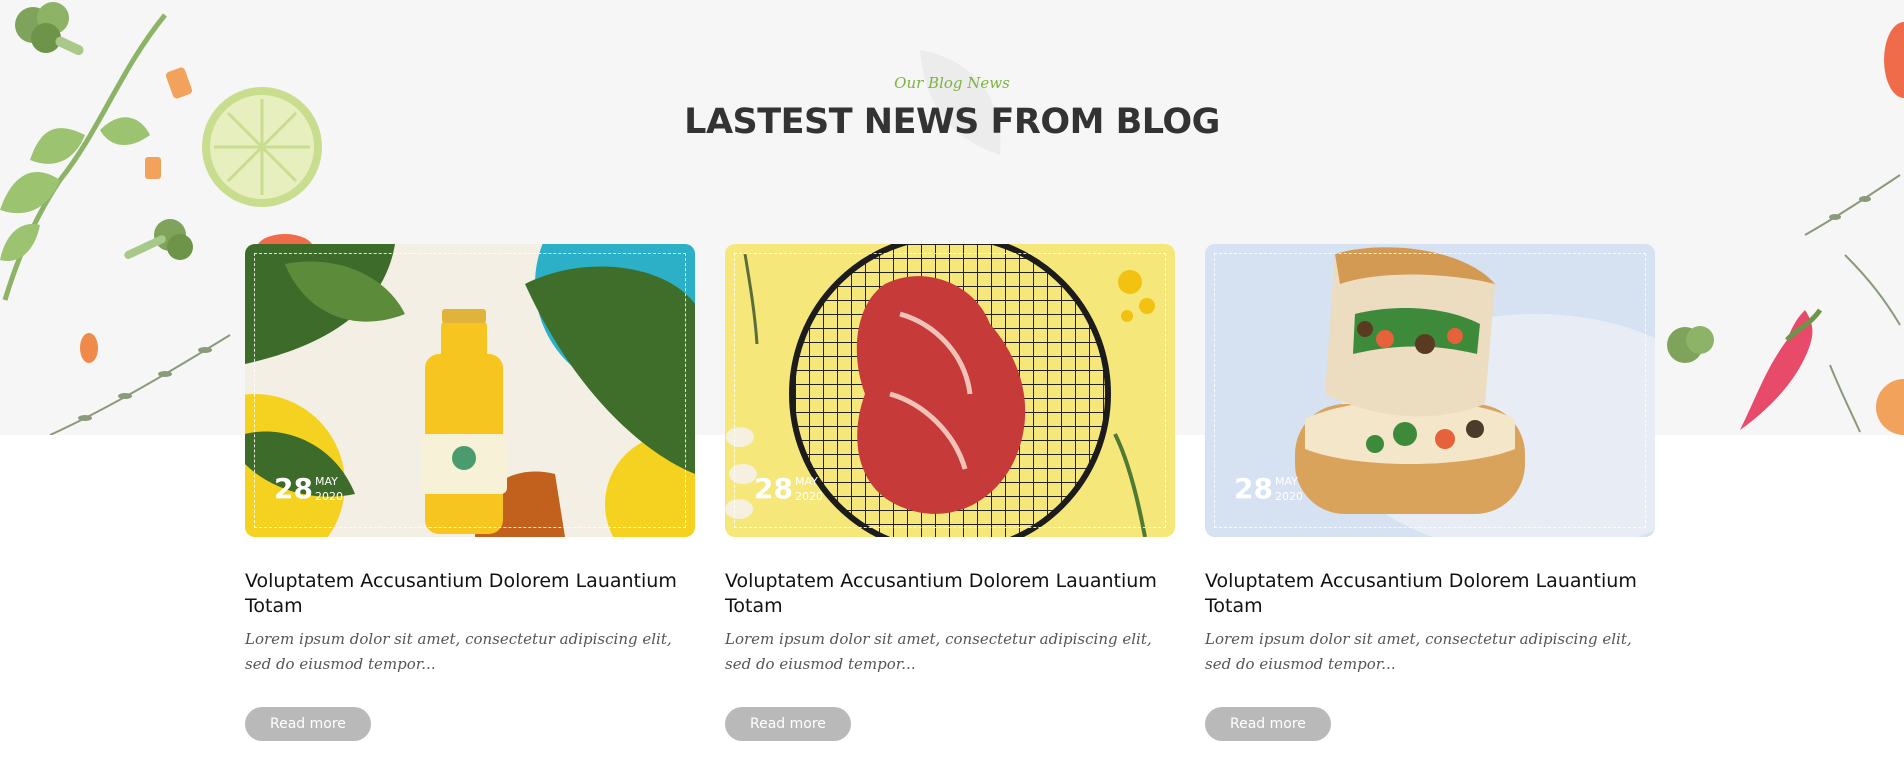 The width and height of the screenshot is (1904, 773). I want to click on section-subtitle: Our Blog News, so click(952, 83).